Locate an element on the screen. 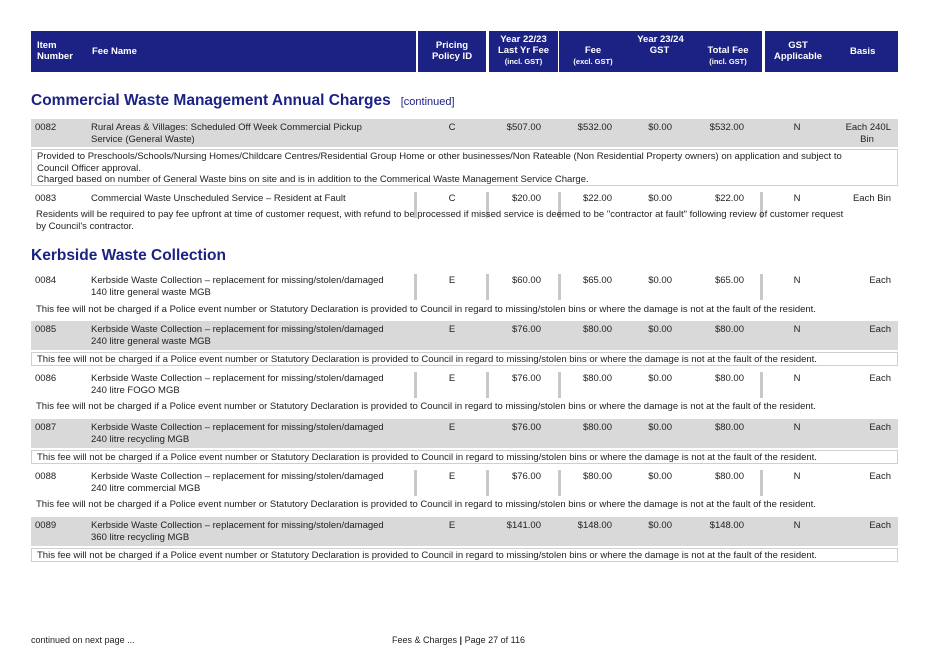  item-number: 0088 is located at coordinates (46, 476).